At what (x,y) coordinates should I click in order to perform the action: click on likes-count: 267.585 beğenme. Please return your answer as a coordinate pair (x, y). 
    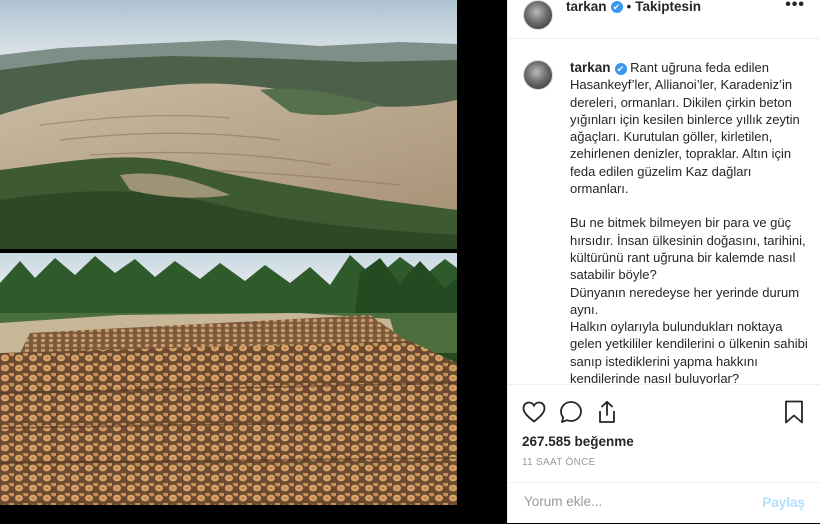
    Looking at the image, I should click on (578, 441).